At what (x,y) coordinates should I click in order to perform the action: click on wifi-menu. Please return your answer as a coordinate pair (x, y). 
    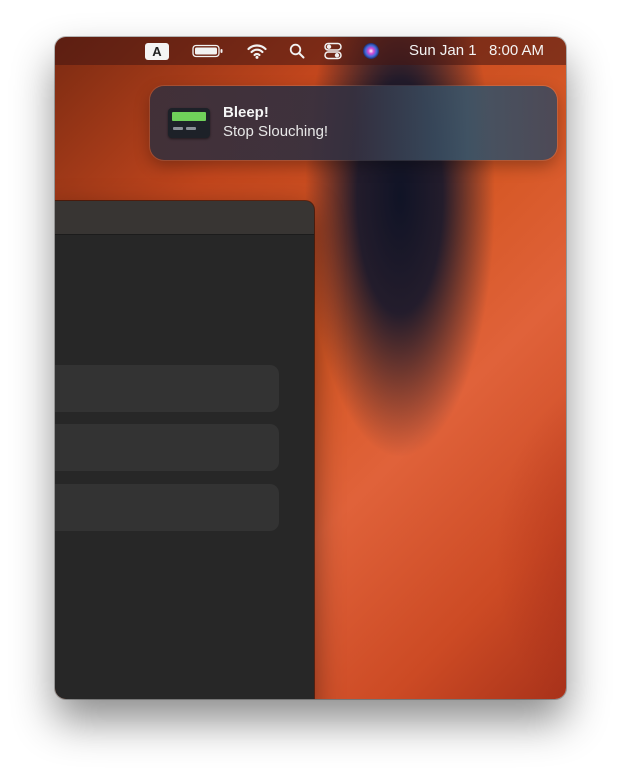
    Looking at the image, I should click on (257, 51).